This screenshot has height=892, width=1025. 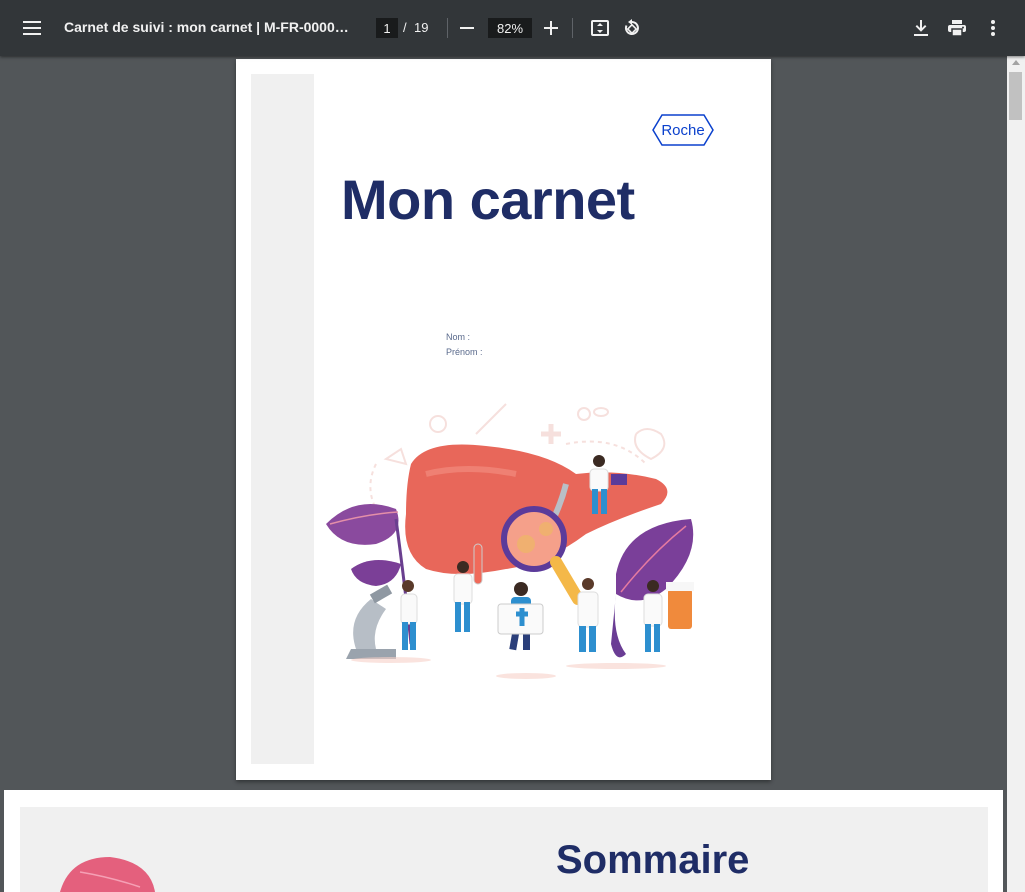 I want to click on scroll-up-arrow-icon, so click(x=1016, y=62).